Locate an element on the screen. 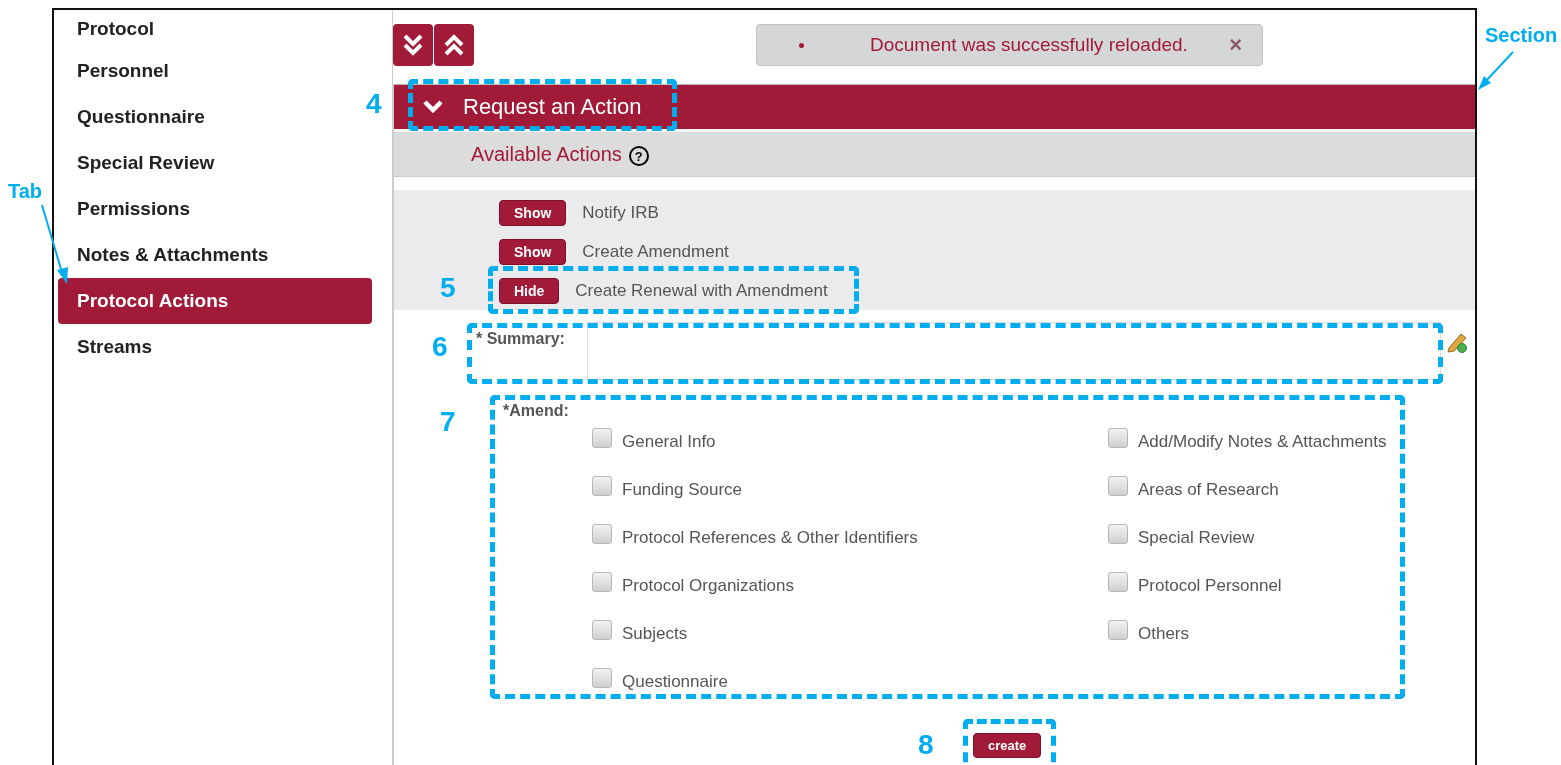  annotation-number: 5 is located at coordinates (448, 288).